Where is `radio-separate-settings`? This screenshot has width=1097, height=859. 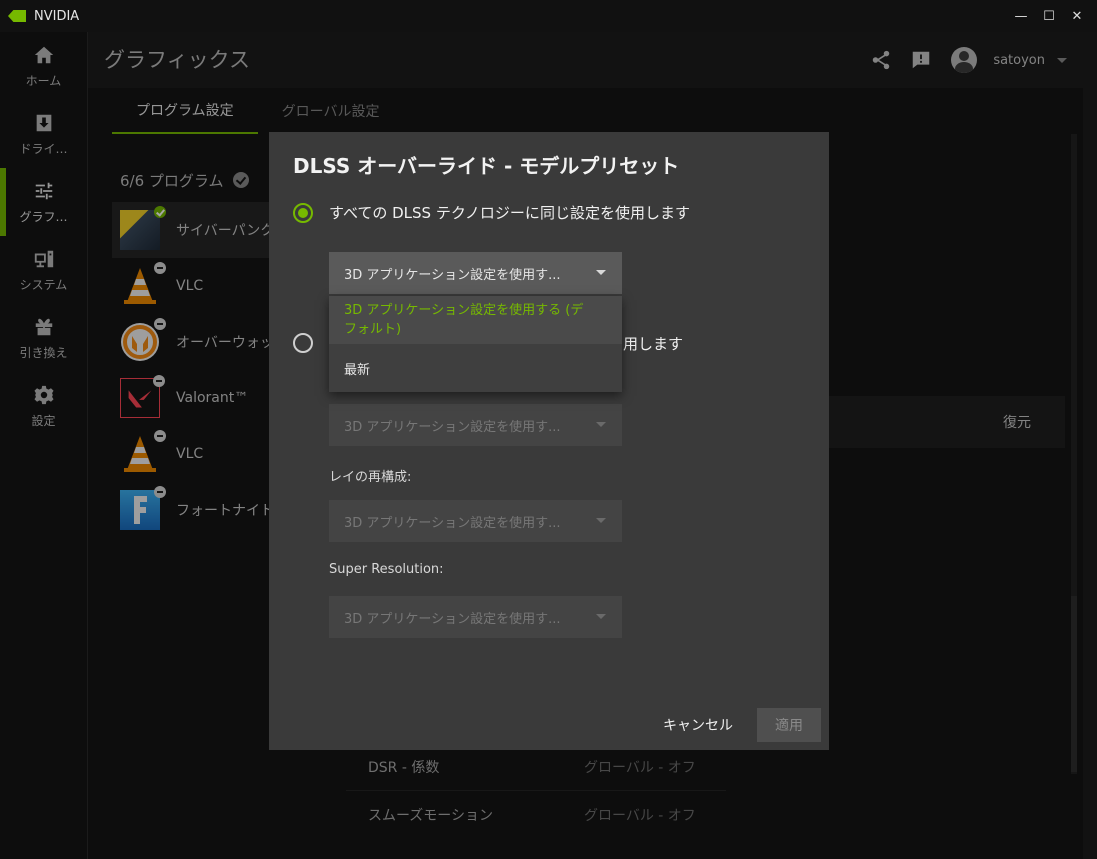
radio-separate-settings is located at coordinates (303, 343).